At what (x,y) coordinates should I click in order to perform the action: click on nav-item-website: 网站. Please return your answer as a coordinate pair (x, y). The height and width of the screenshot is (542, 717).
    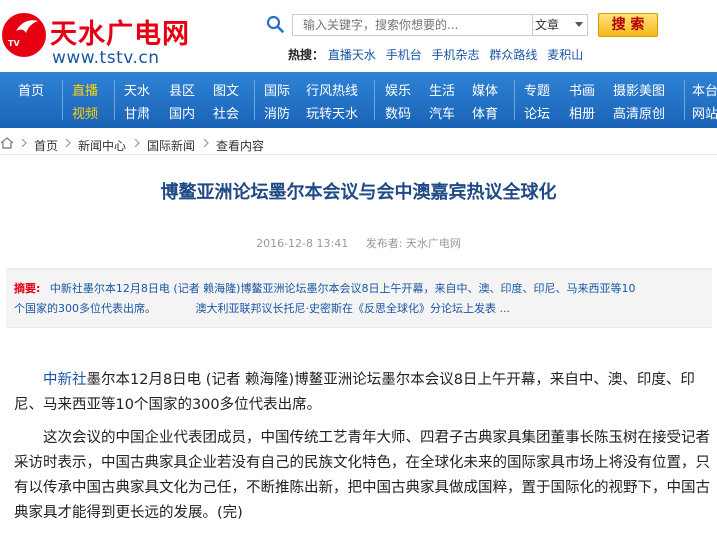
    Looking at the image, I should click on (704, 112).